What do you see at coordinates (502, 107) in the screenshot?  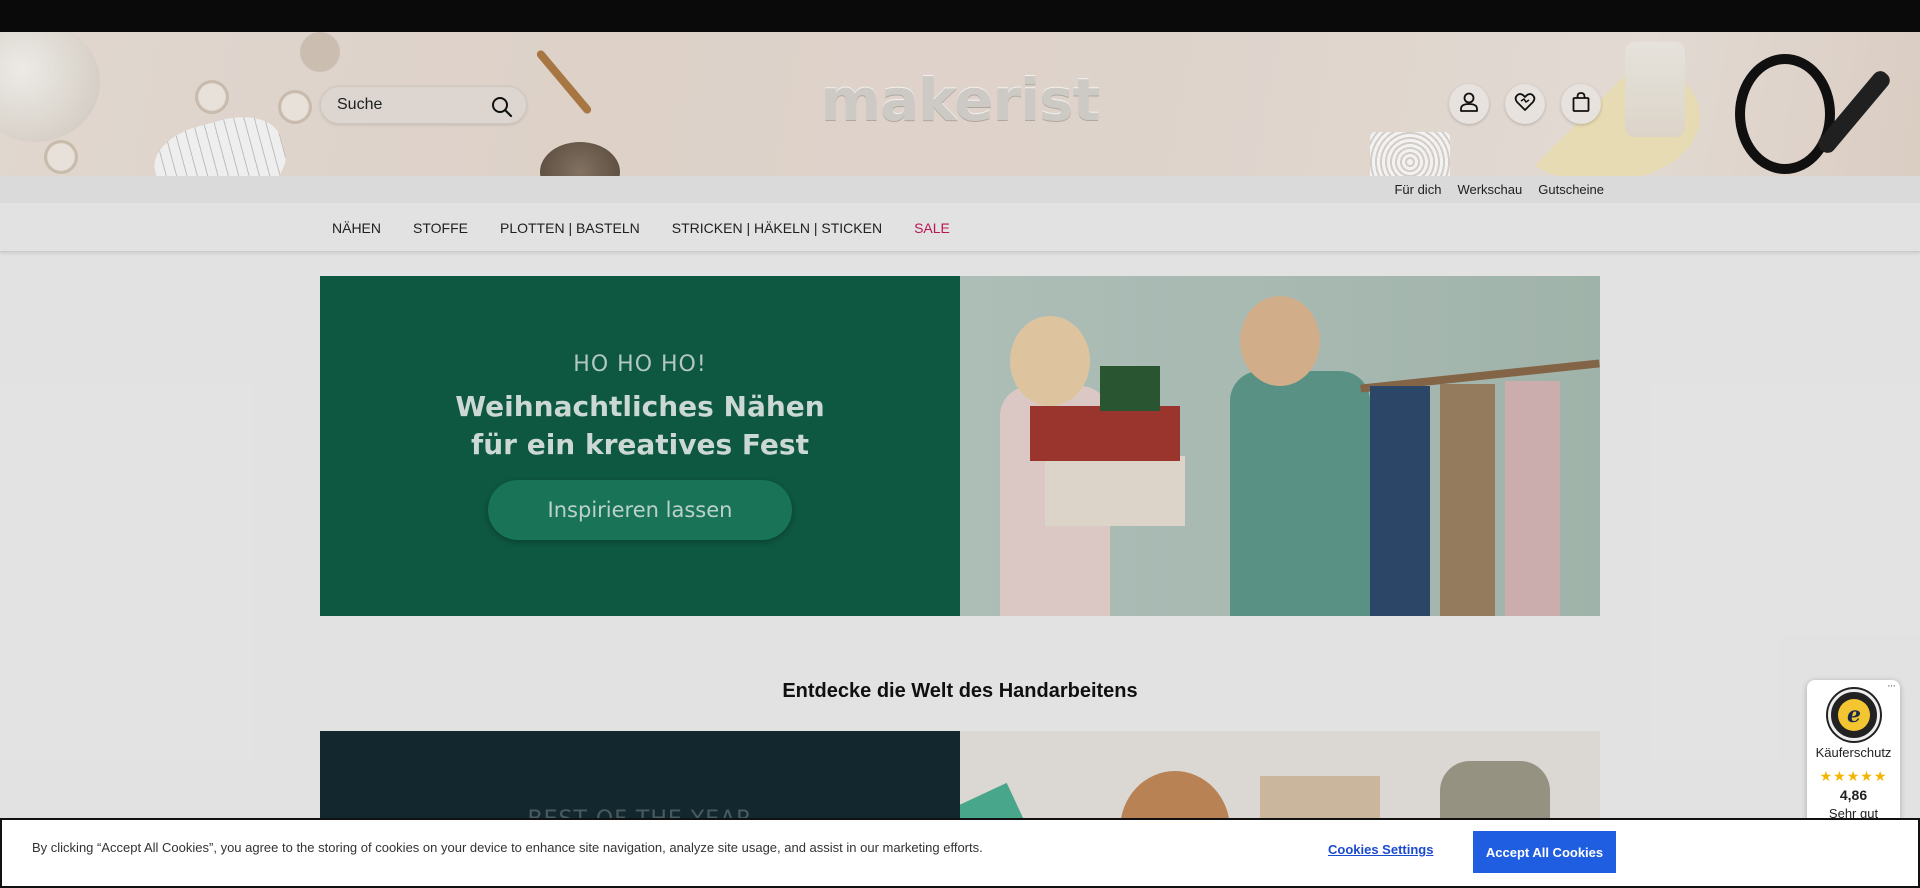 I see `search-icon` at bounding box center [502, 107].